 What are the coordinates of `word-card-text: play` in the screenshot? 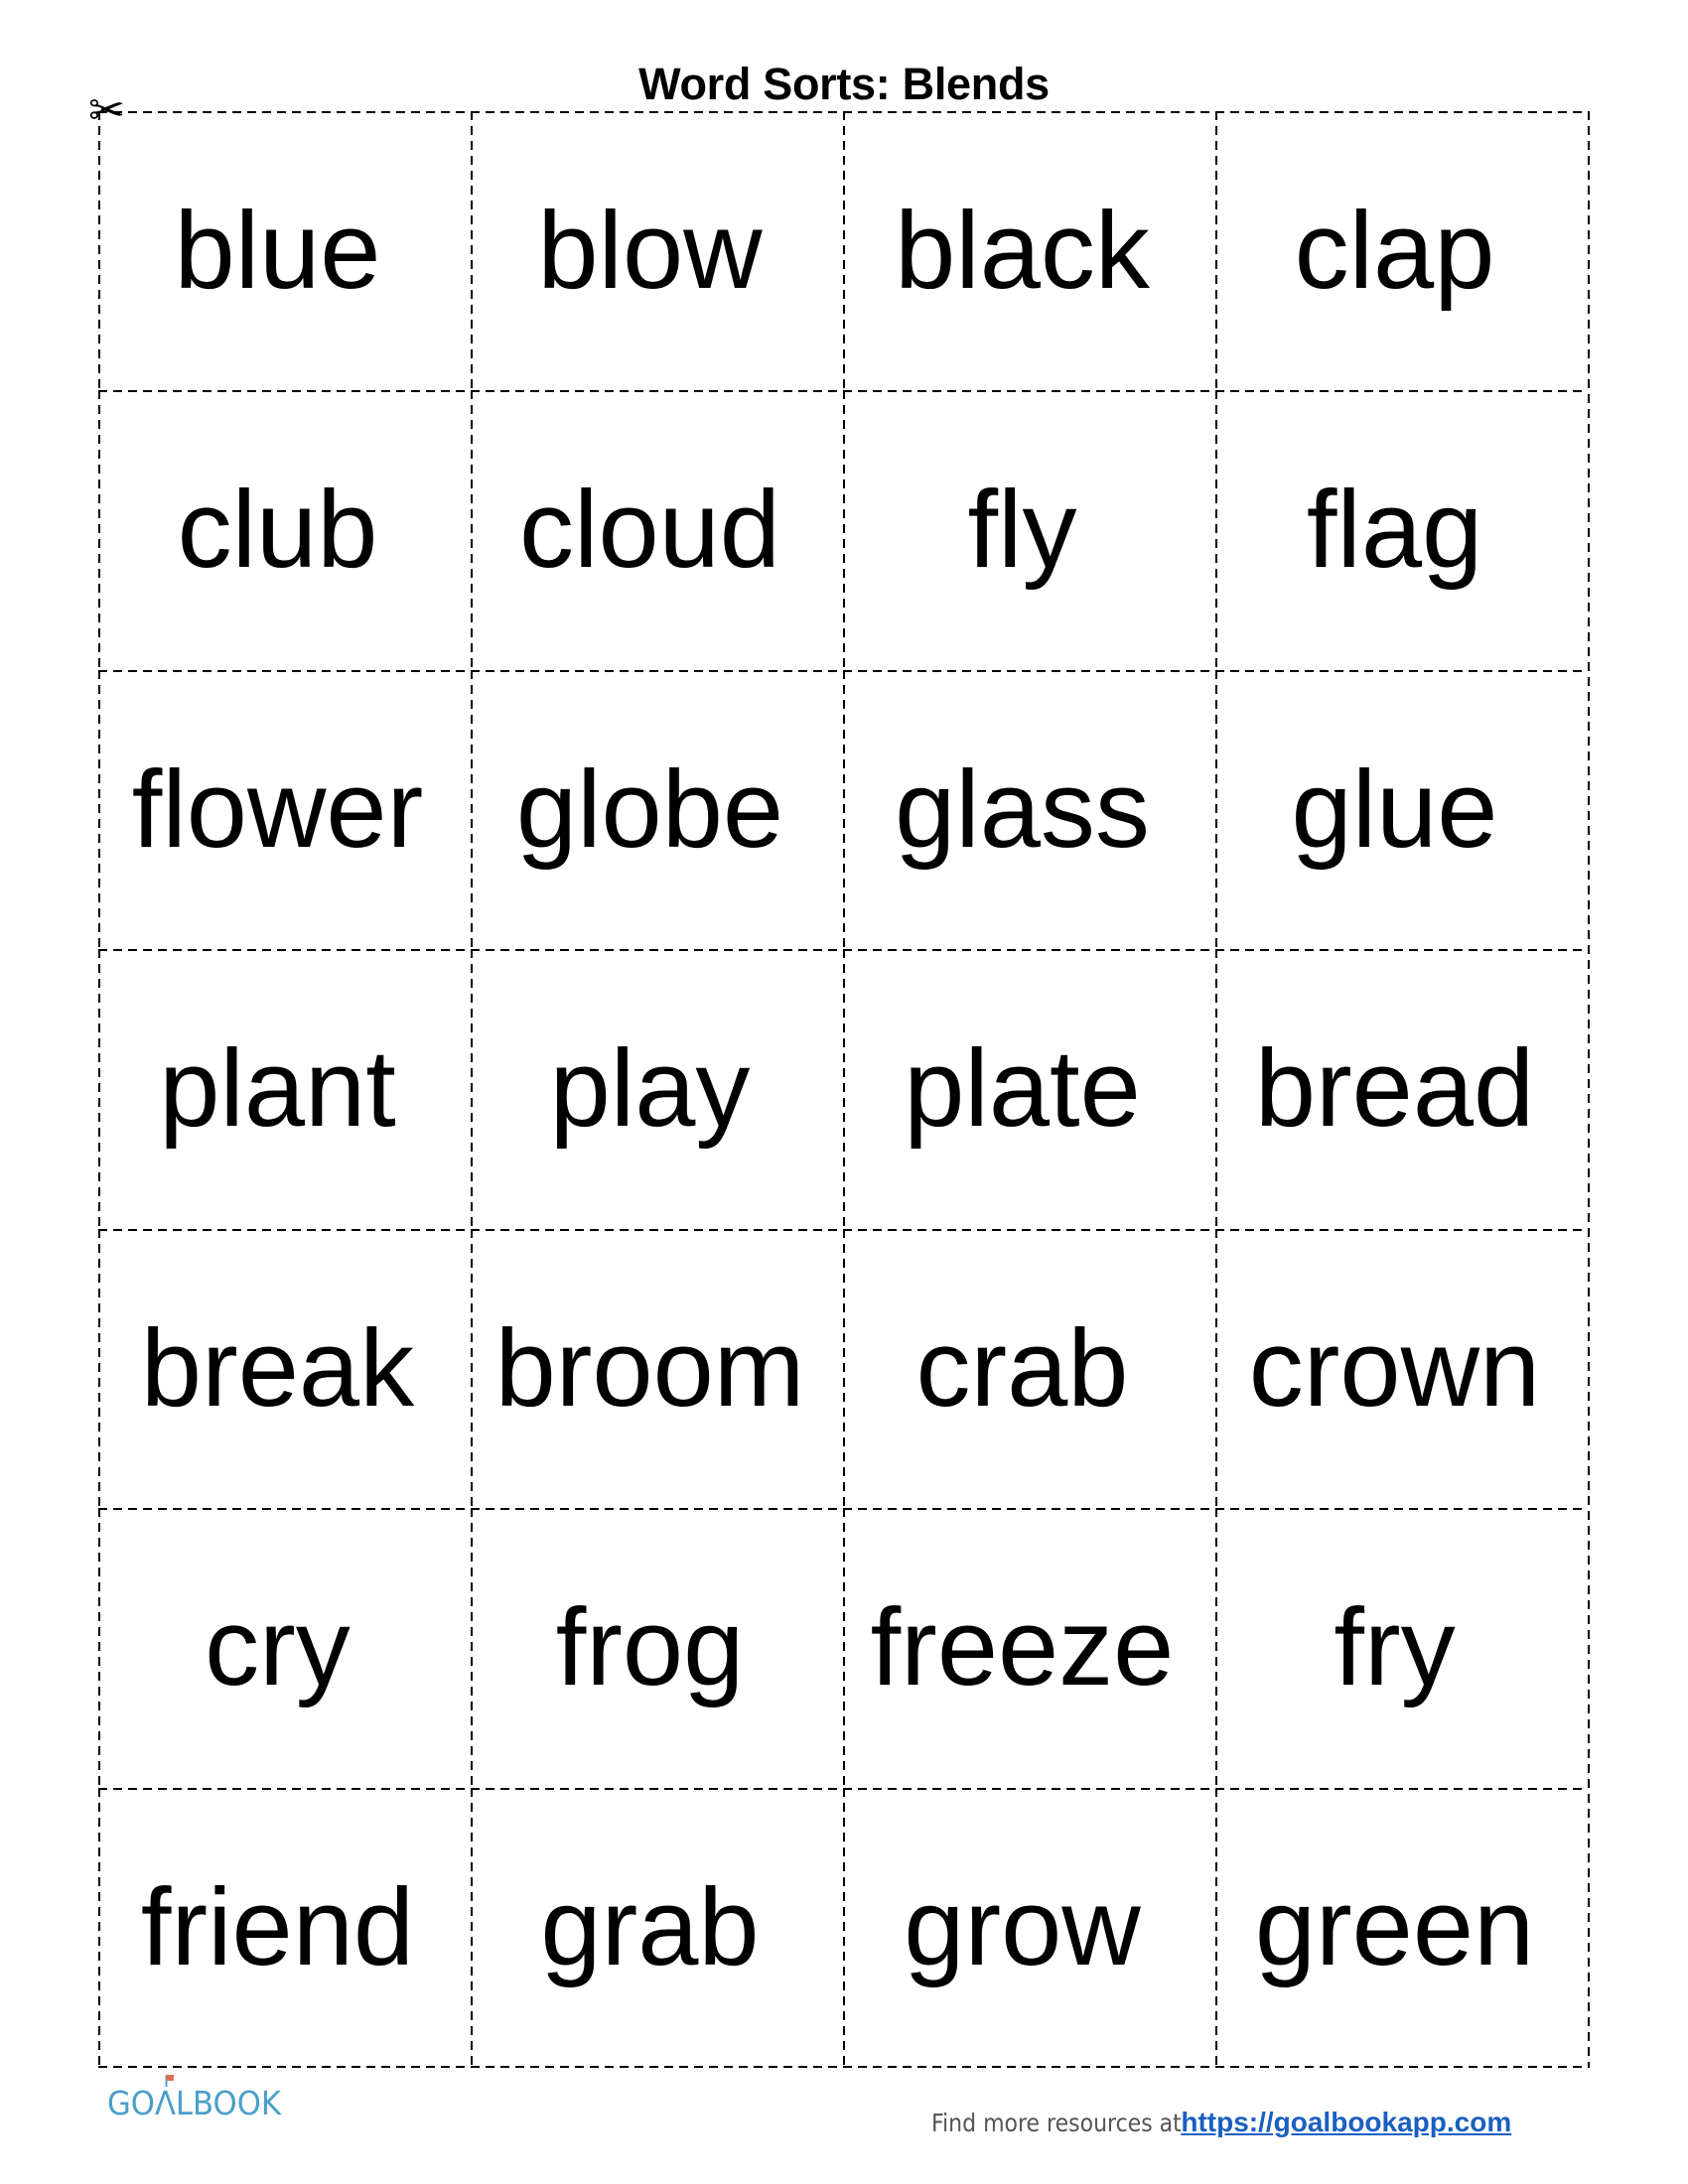 It's located at (650, 1089).